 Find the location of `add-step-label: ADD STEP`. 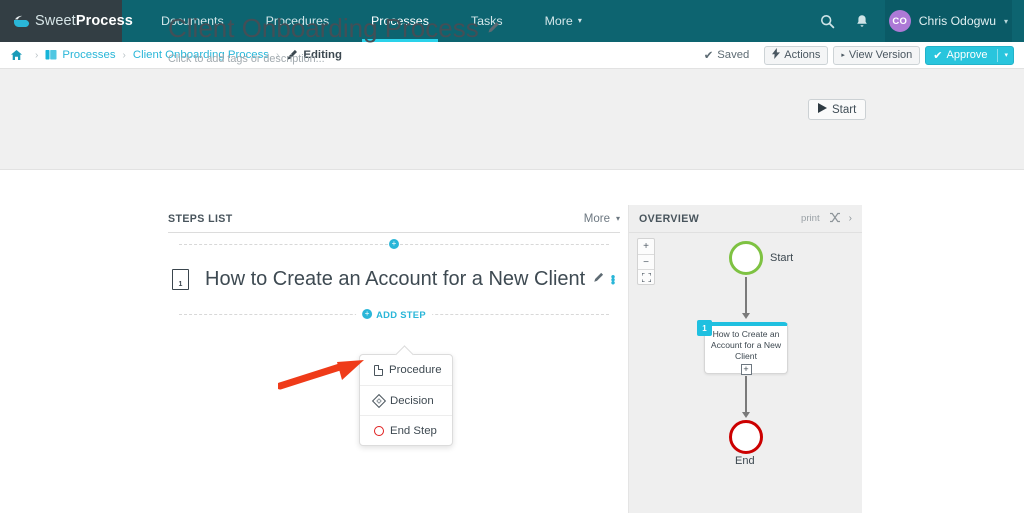

add-step-label: ADD STEP is located at coordinates (401, 314).